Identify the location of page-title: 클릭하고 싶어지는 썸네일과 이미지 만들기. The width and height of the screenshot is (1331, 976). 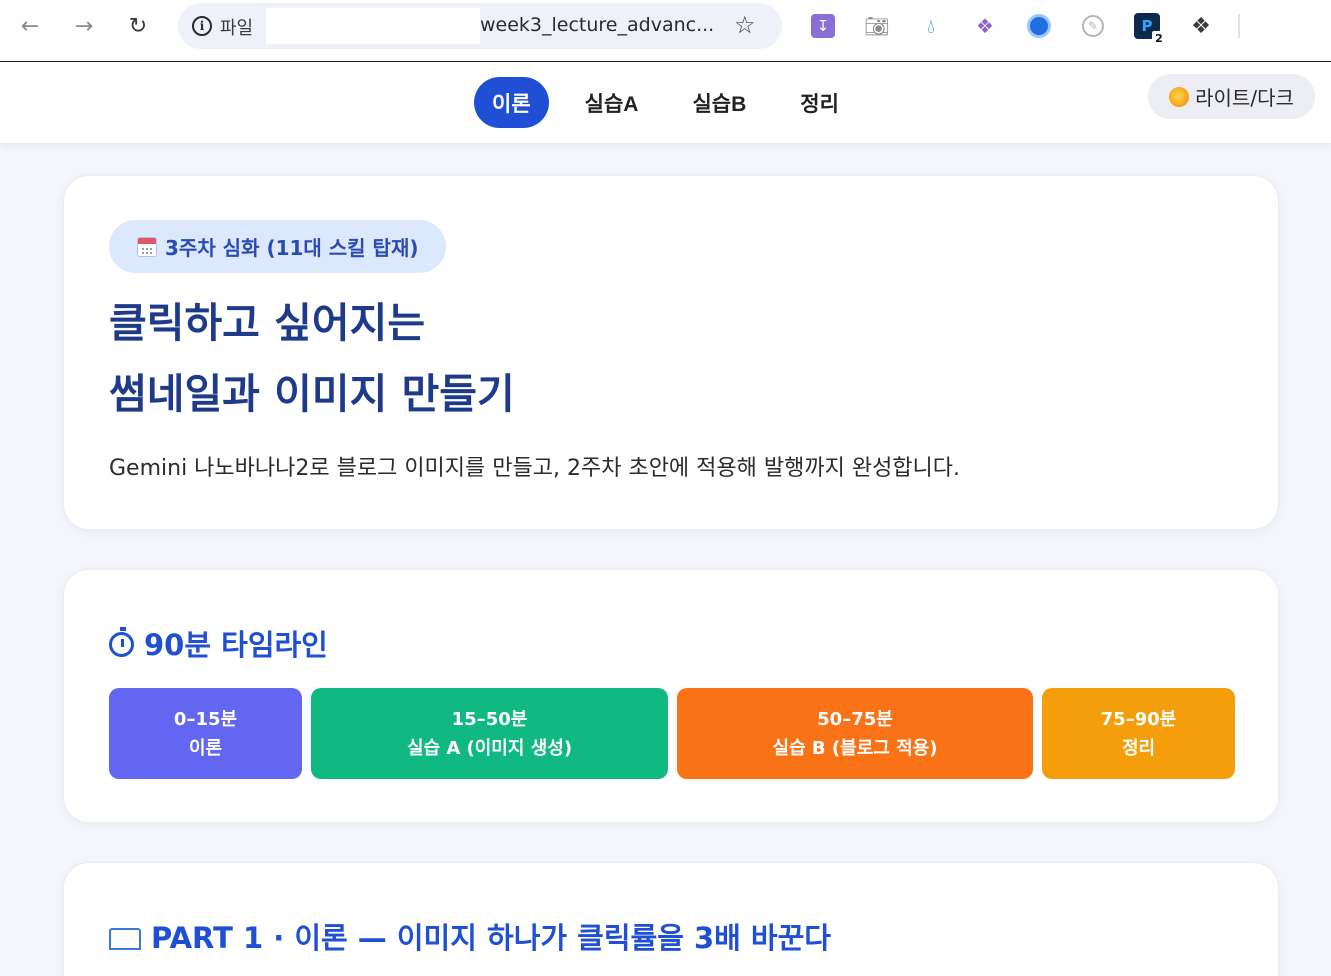
(659, 359).